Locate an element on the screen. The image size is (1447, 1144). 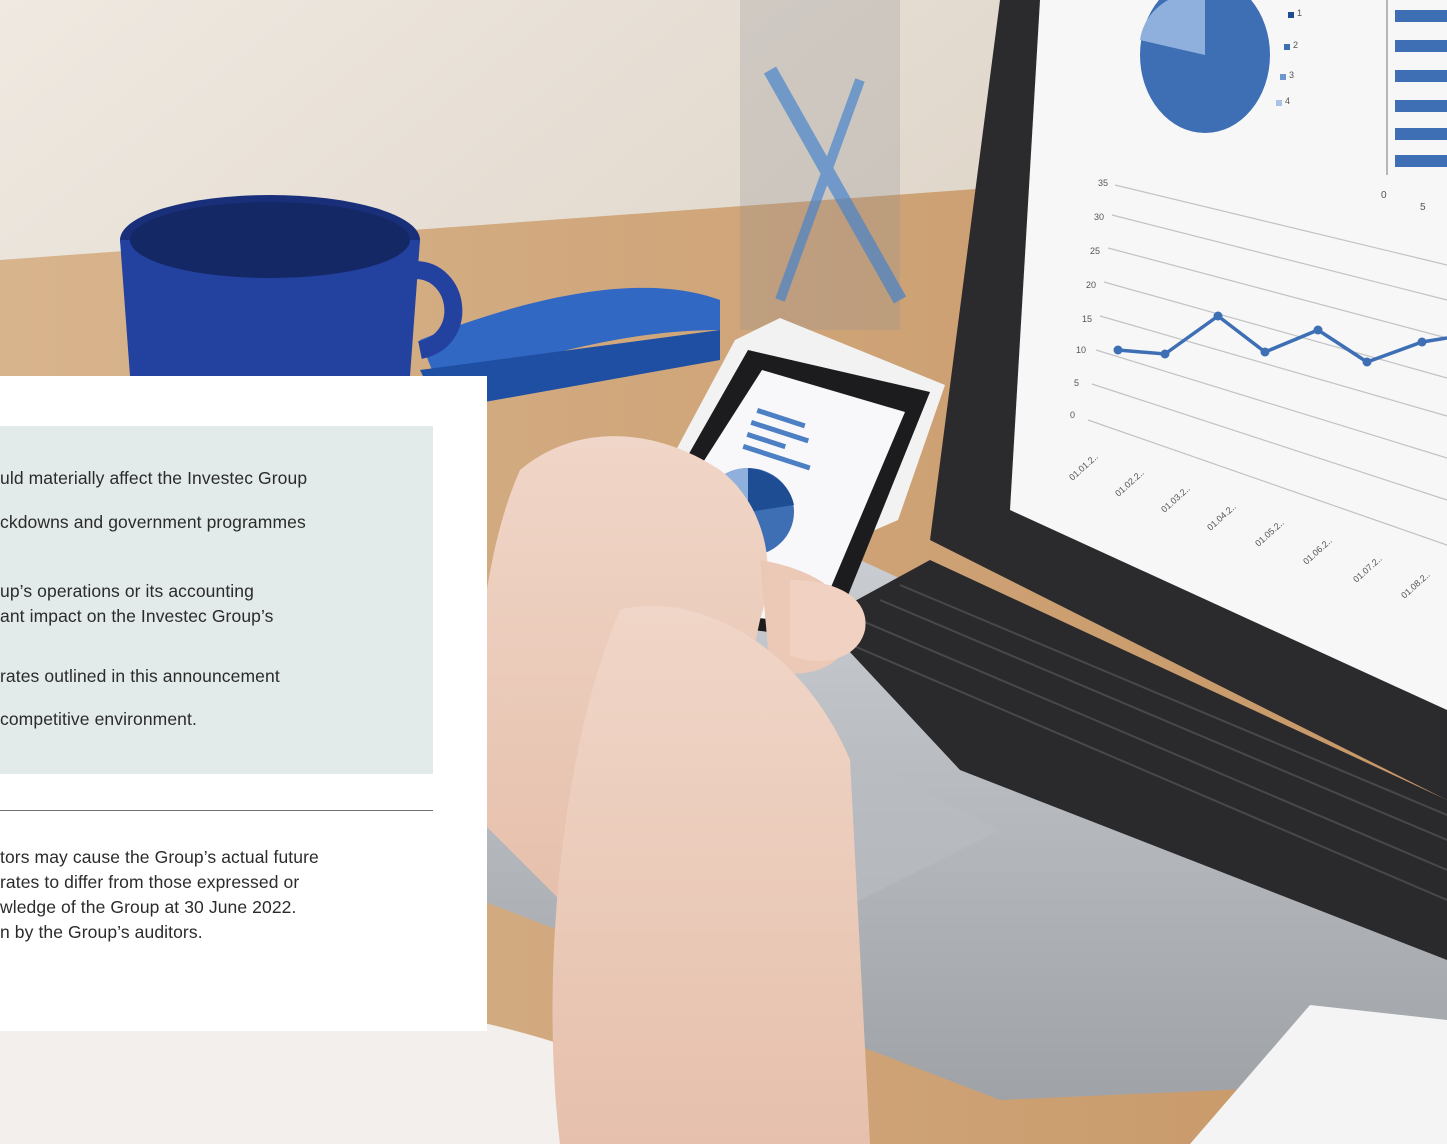
laptop-bar-axis-tick: 0 is located at coordinates (1384, 195).